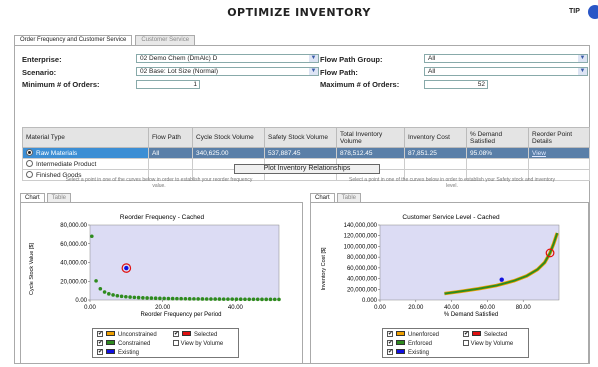  What do you see at coordinates (228, 137) in the screenshot?
I see `col-cycle-stock: Cycle Stock Volume` at bounding box center [228, 137].